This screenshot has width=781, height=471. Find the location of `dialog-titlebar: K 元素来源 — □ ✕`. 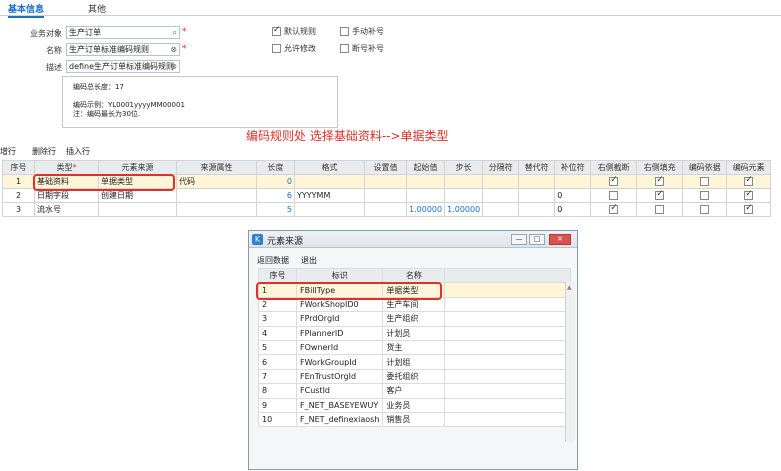

dialog-titlebar: K 元素来源 — □ ✕ is located at coordinates (413, 239).